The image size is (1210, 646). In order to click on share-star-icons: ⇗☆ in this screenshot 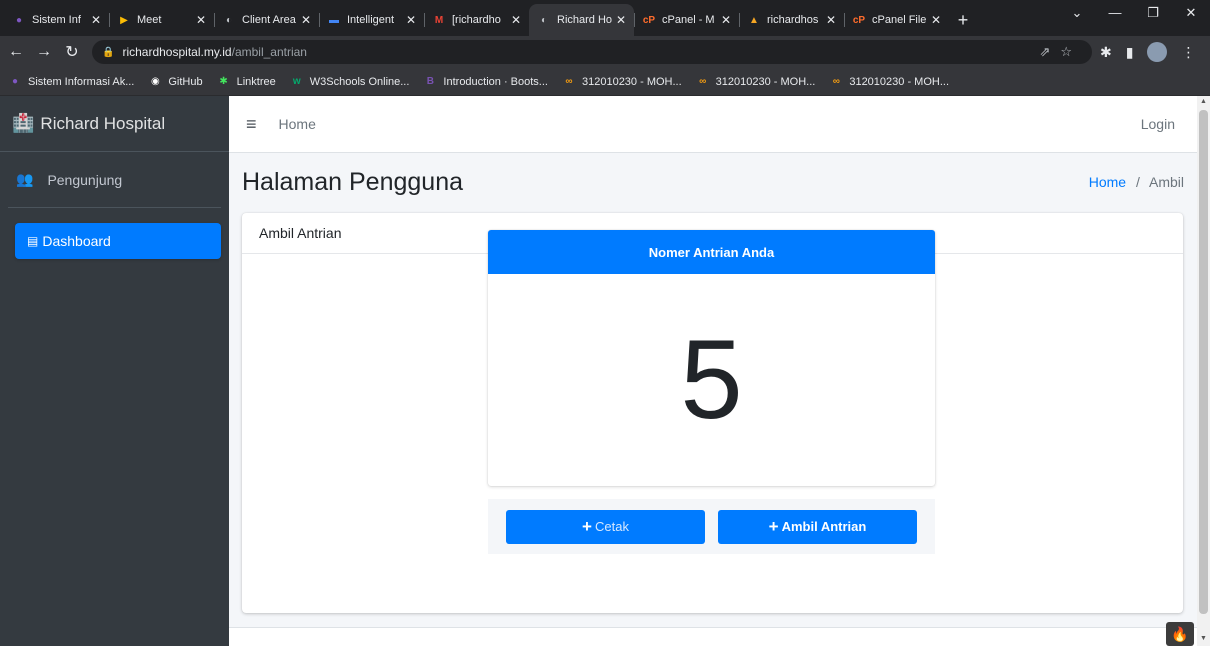, I will do `click(1060, 52)`.